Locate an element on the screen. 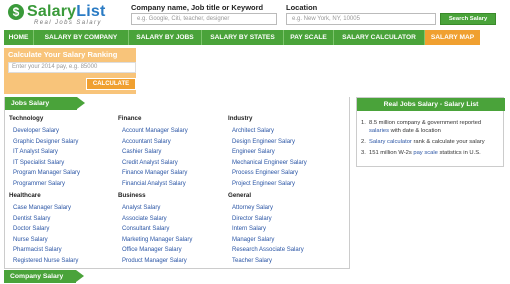  job-link: Marketing Manager Salary is located at coordinates (157, 240).